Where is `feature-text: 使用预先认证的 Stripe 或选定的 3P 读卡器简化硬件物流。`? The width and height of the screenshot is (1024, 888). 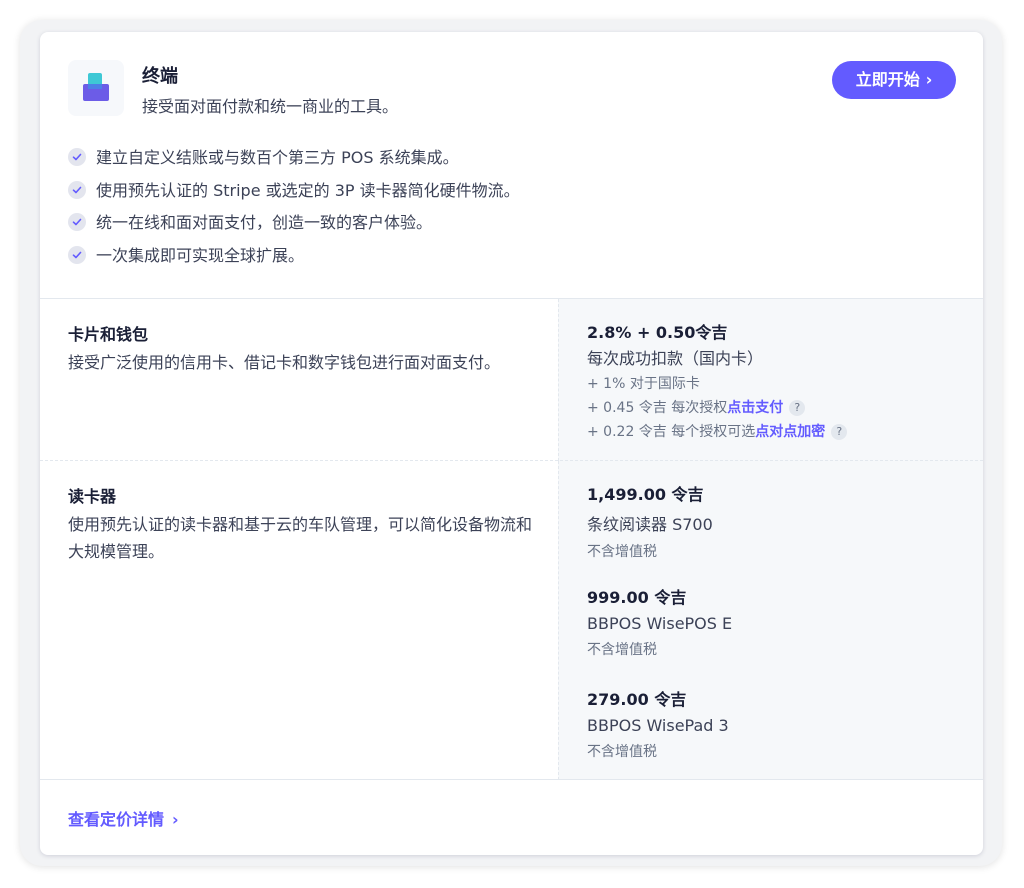 feature-text: 使用预先认证的 Stripe 或选定的 3P 读卡器简化硬件物流。 is located at coordinates (308, 190).